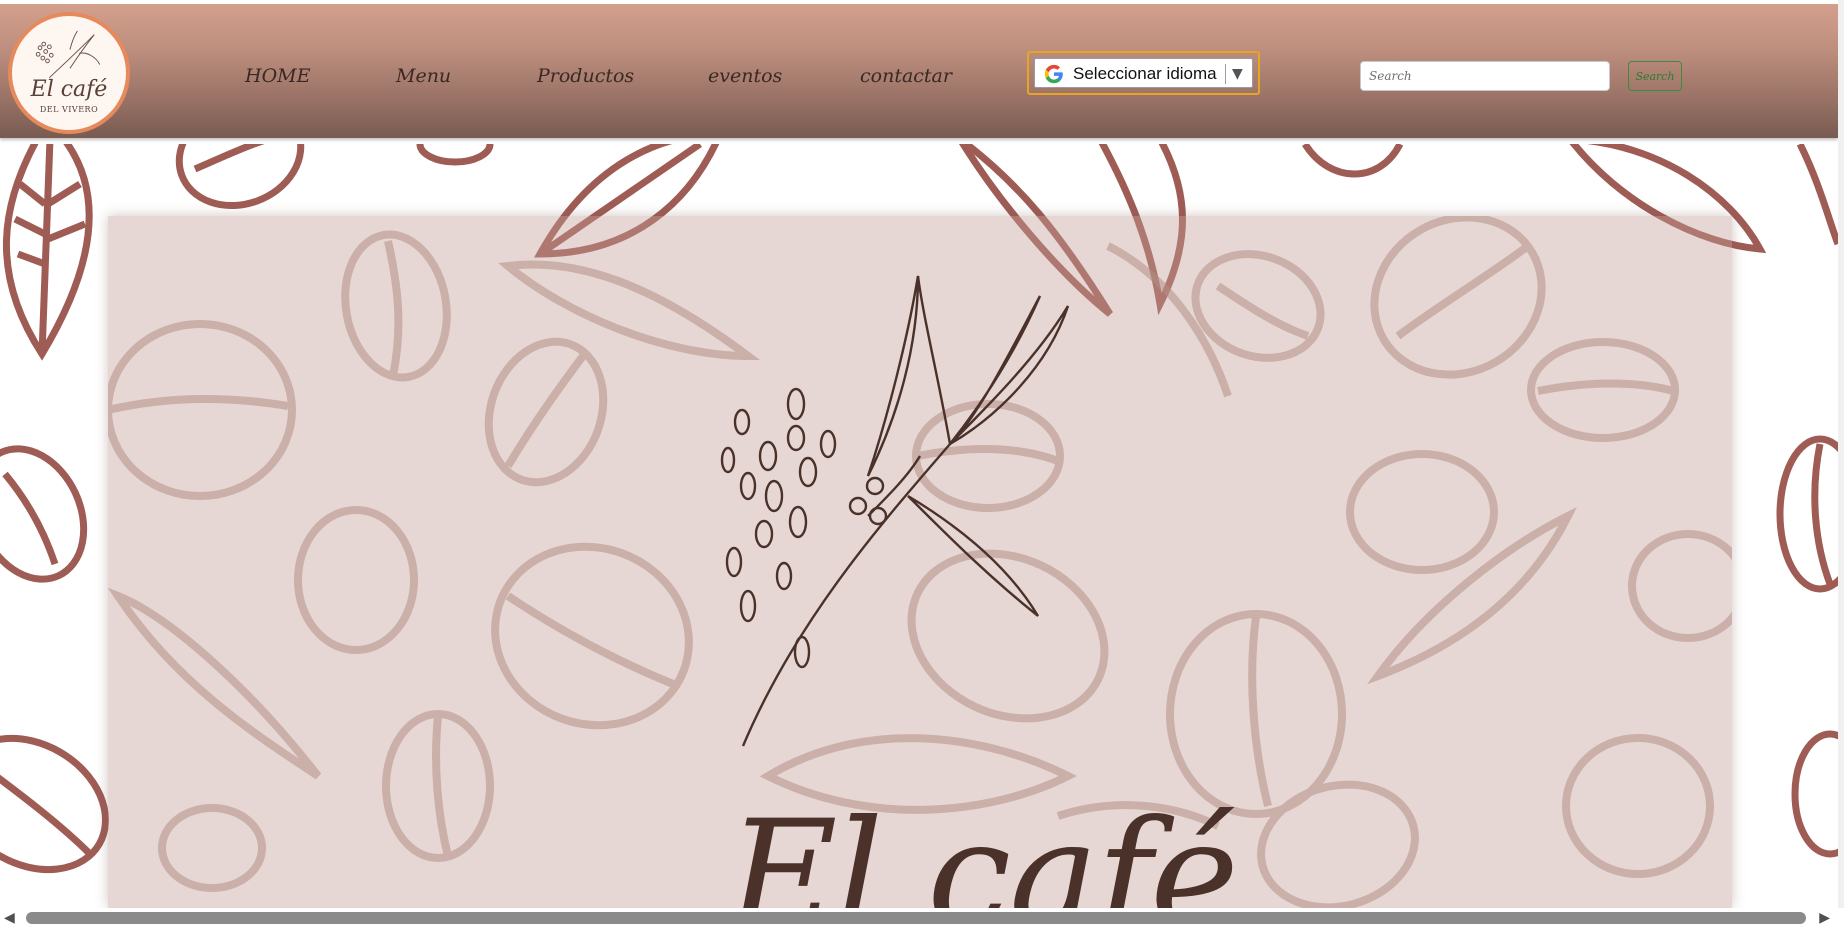 This screenshot has width=1844, height=930. Describe the element at coordinates (1841, 454) in the screenshot. I see `vertical-scrollbar` at that location.